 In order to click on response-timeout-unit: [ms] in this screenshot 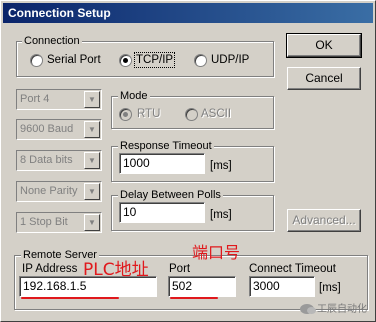, I will do `click(221, 166)`.